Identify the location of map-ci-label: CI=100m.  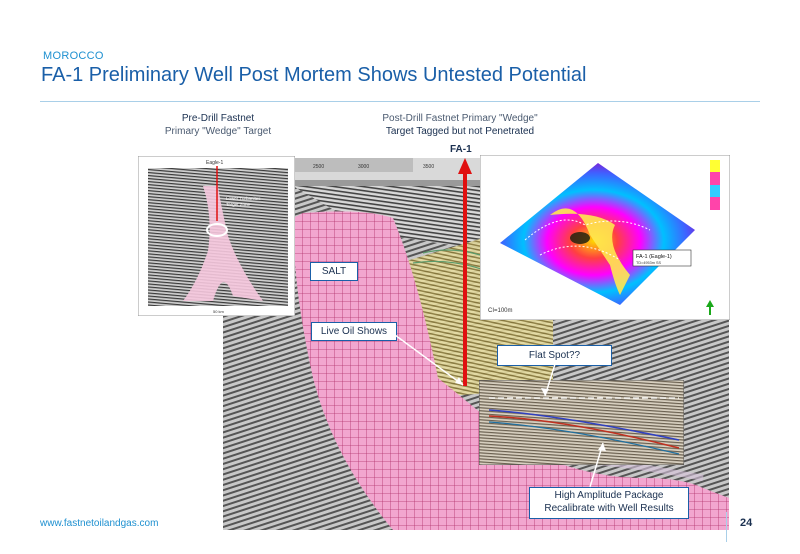
(500, 311).